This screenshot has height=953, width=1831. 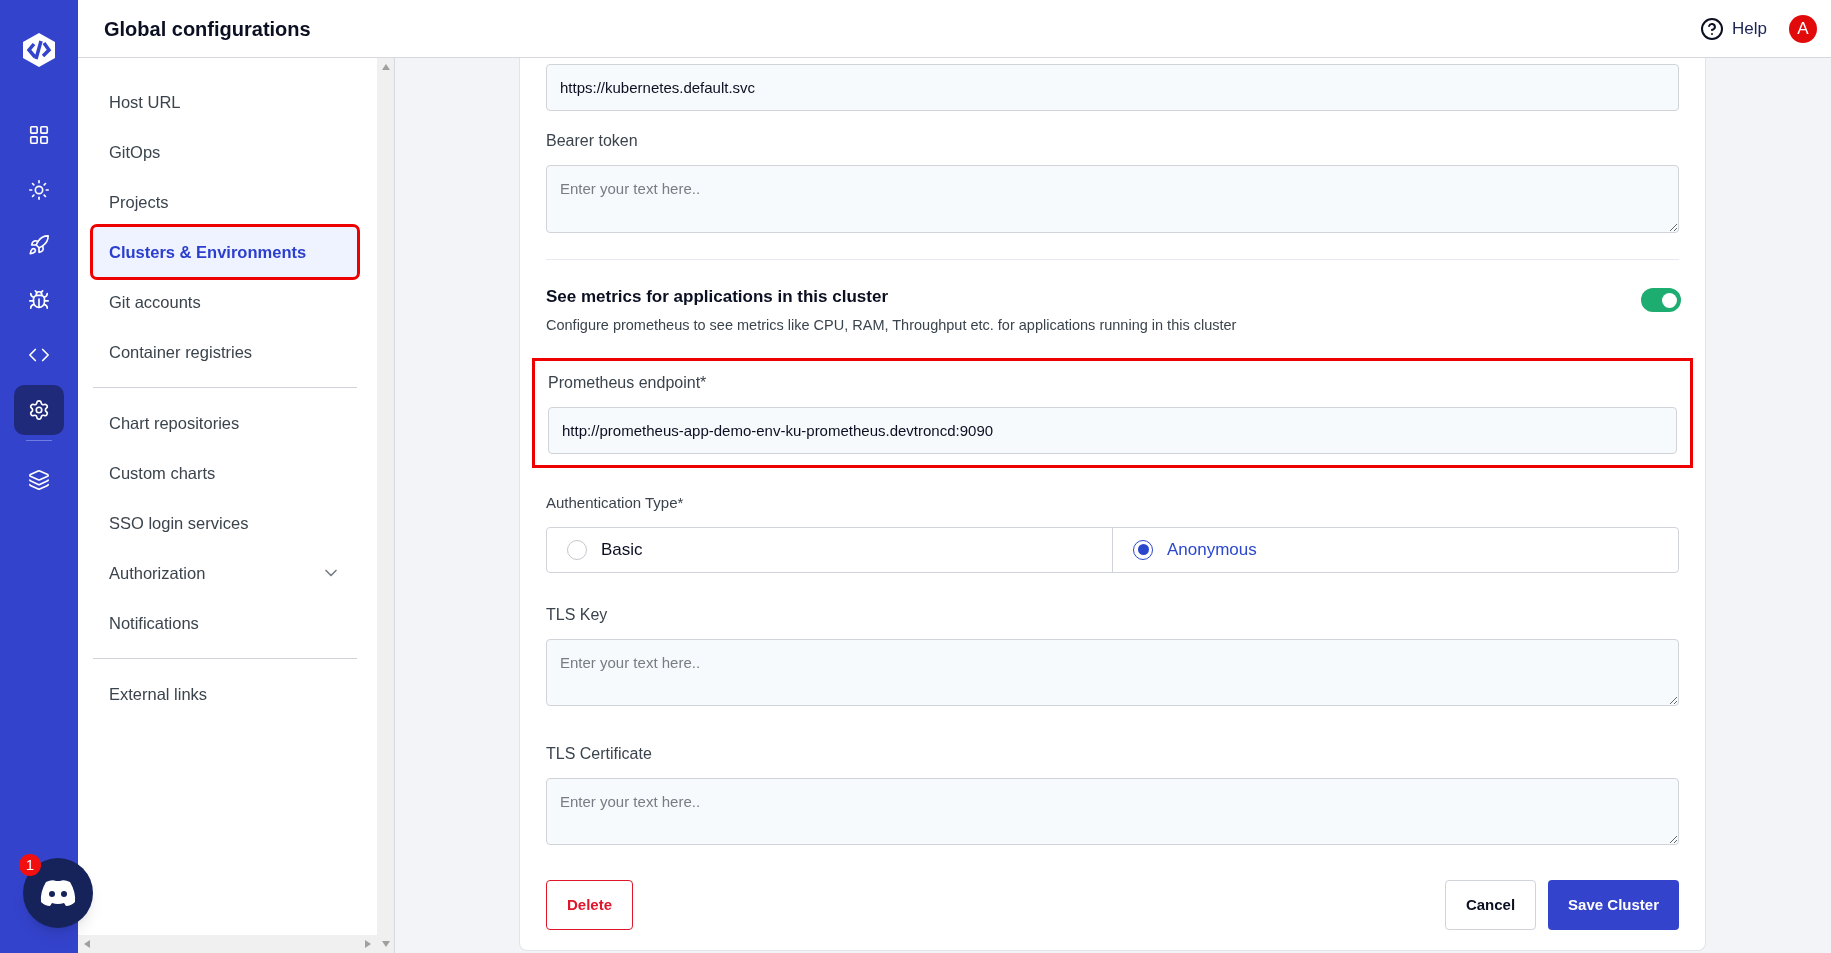 I want to click on field-label: Authentication Type*, so click(x=615, y=503).